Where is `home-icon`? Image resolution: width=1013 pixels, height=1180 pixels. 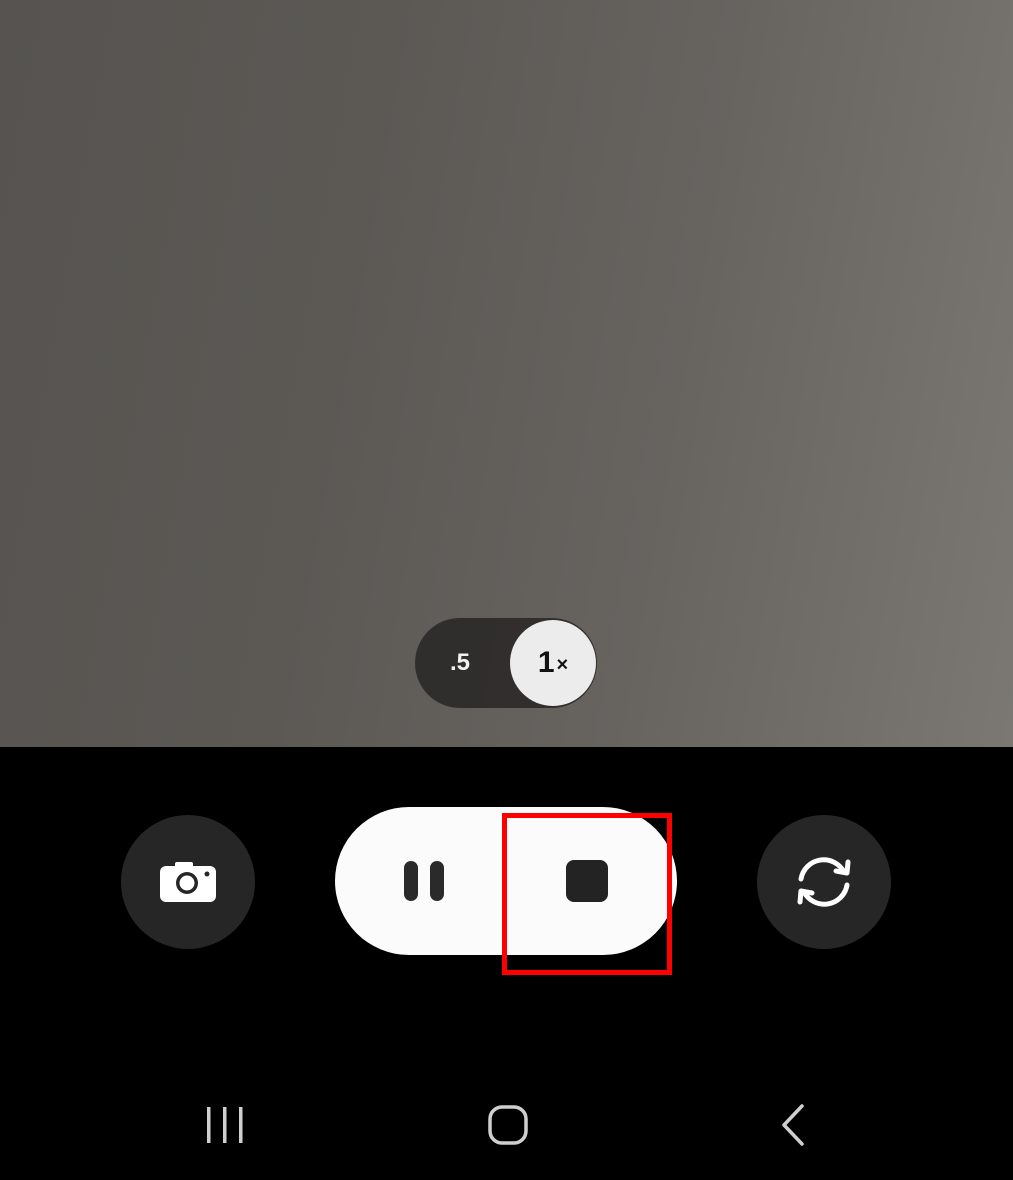
home-icon is located at coordinates (508, 1125).